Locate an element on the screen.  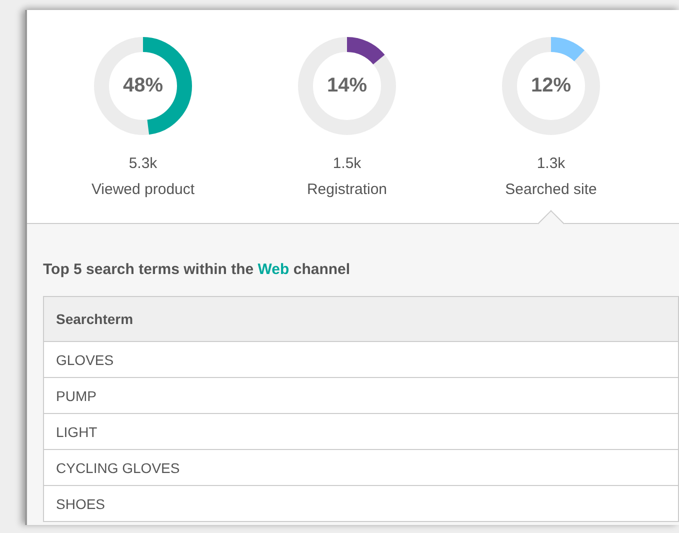
table-cell: CYCLING GLOVES is located at coordinates (361, 468).